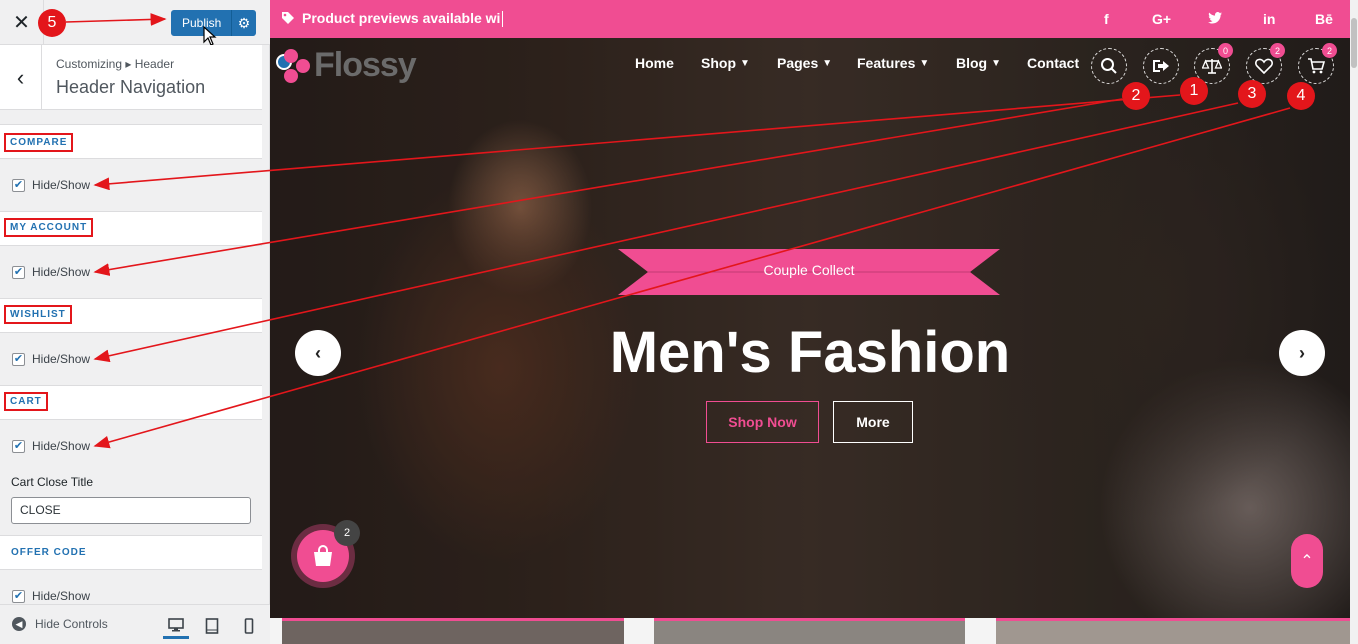 The height and width of the screenshot is (644, 1358). I want to click on hide-controls-button: ◀ Hide Controls, so click(60, 624).